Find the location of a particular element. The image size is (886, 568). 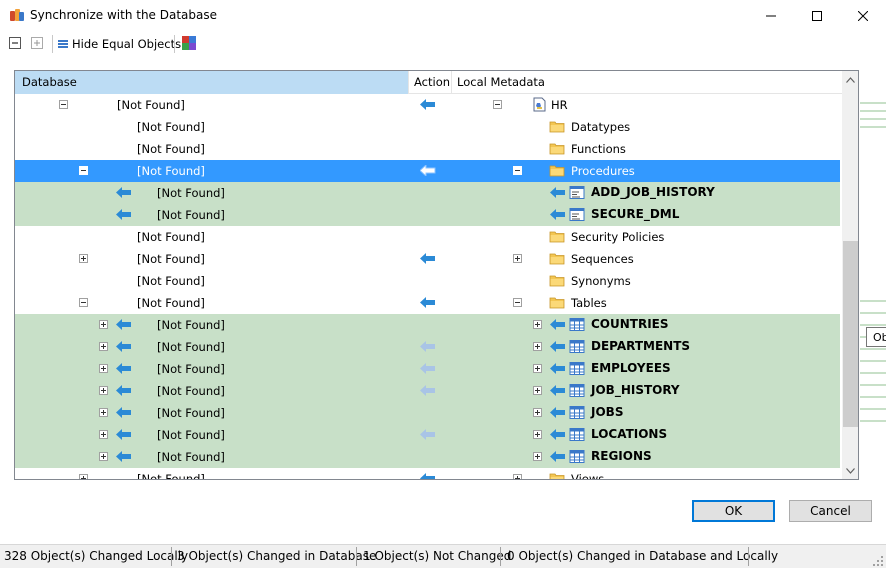

expand-all-icon is located at coordinates (37, 43).